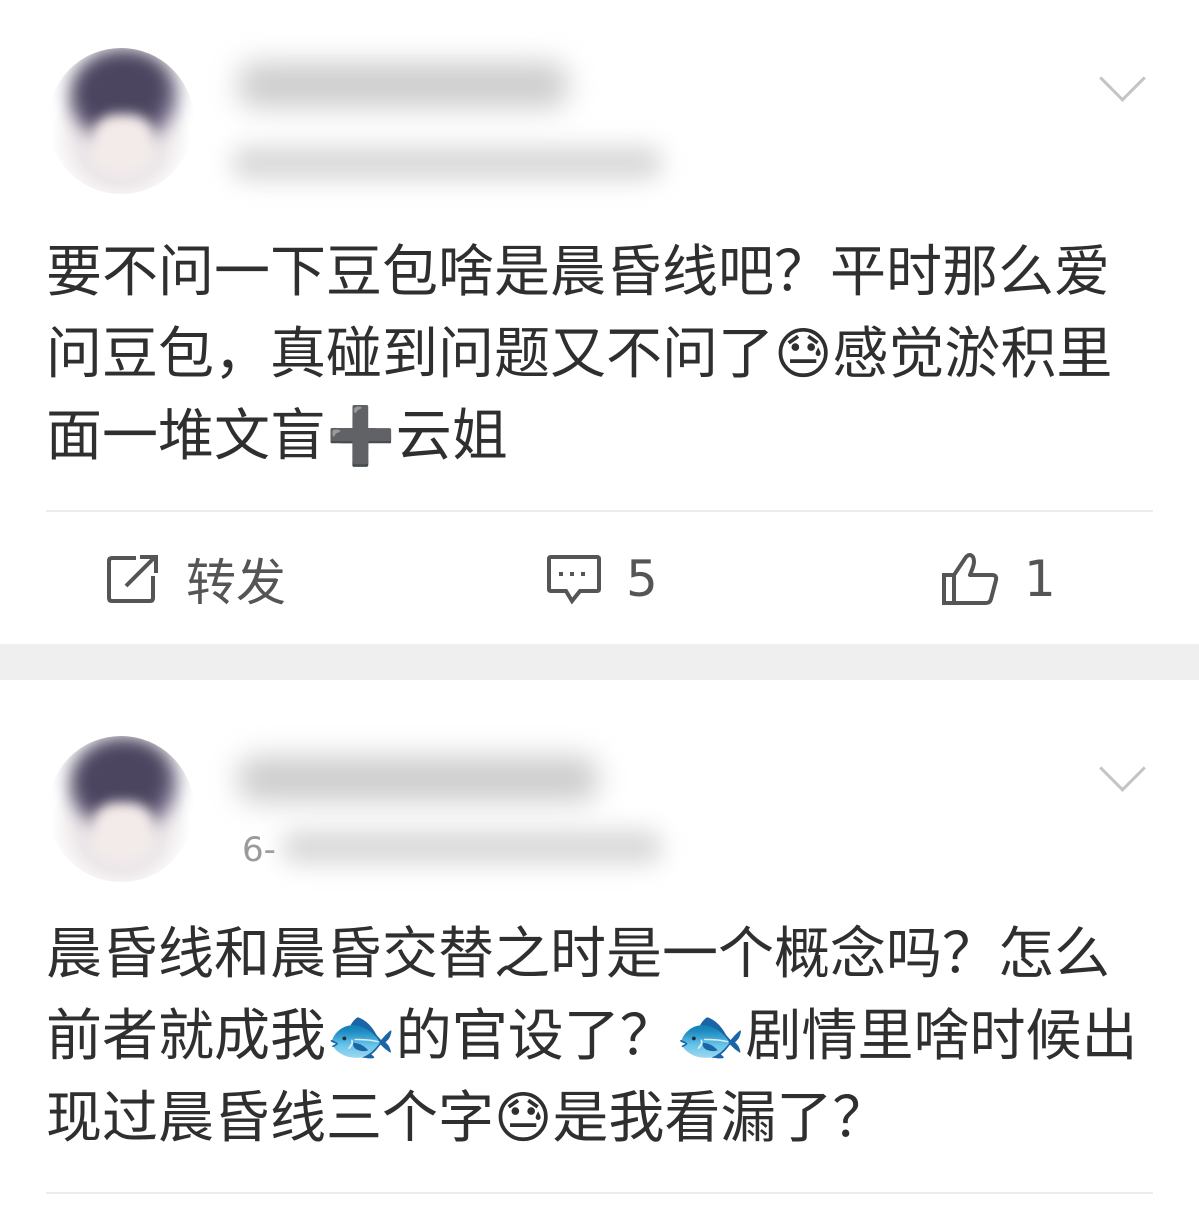 The height and width of the screenshot is (1227, 1199). I want to click on thumbs-up-icon, so click(970, 579).